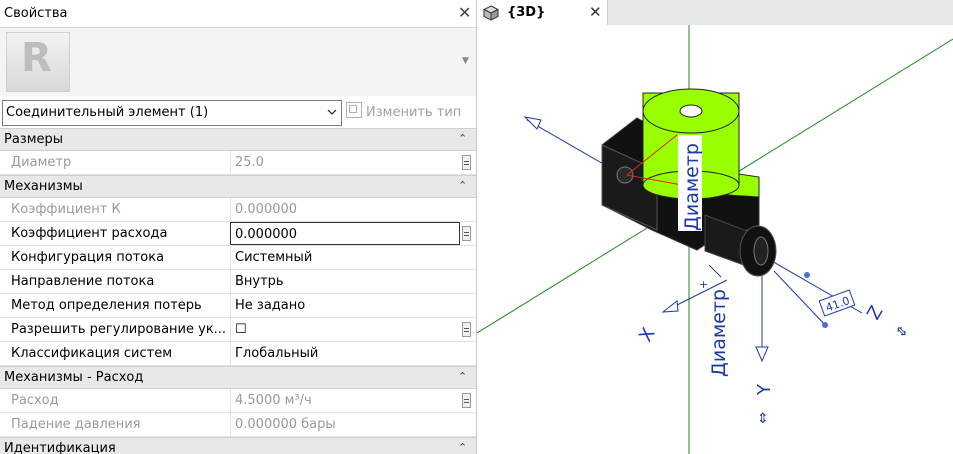  I want to click on property-row: Коэффициент К 0.000000, so click(238, 210).